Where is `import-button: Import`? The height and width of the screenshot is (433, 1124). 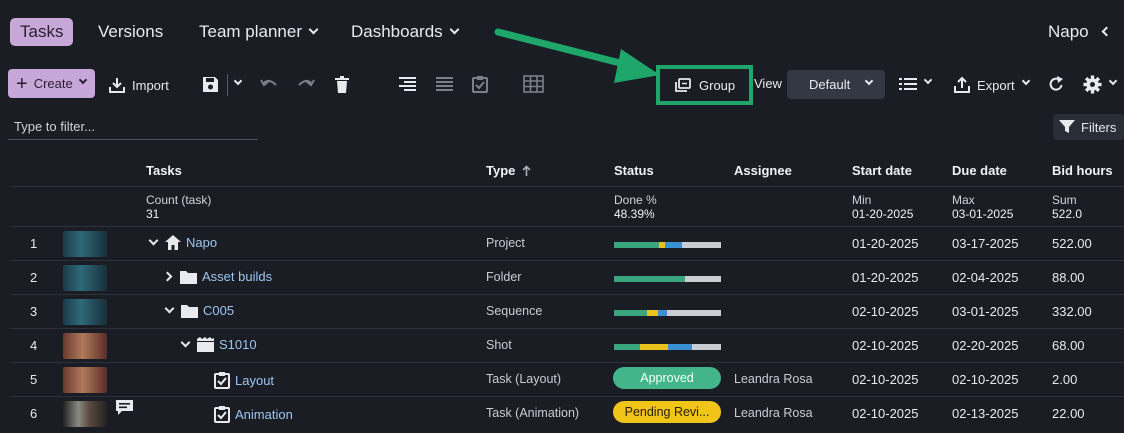
import-button: Import is located at coordinates (138, 85).